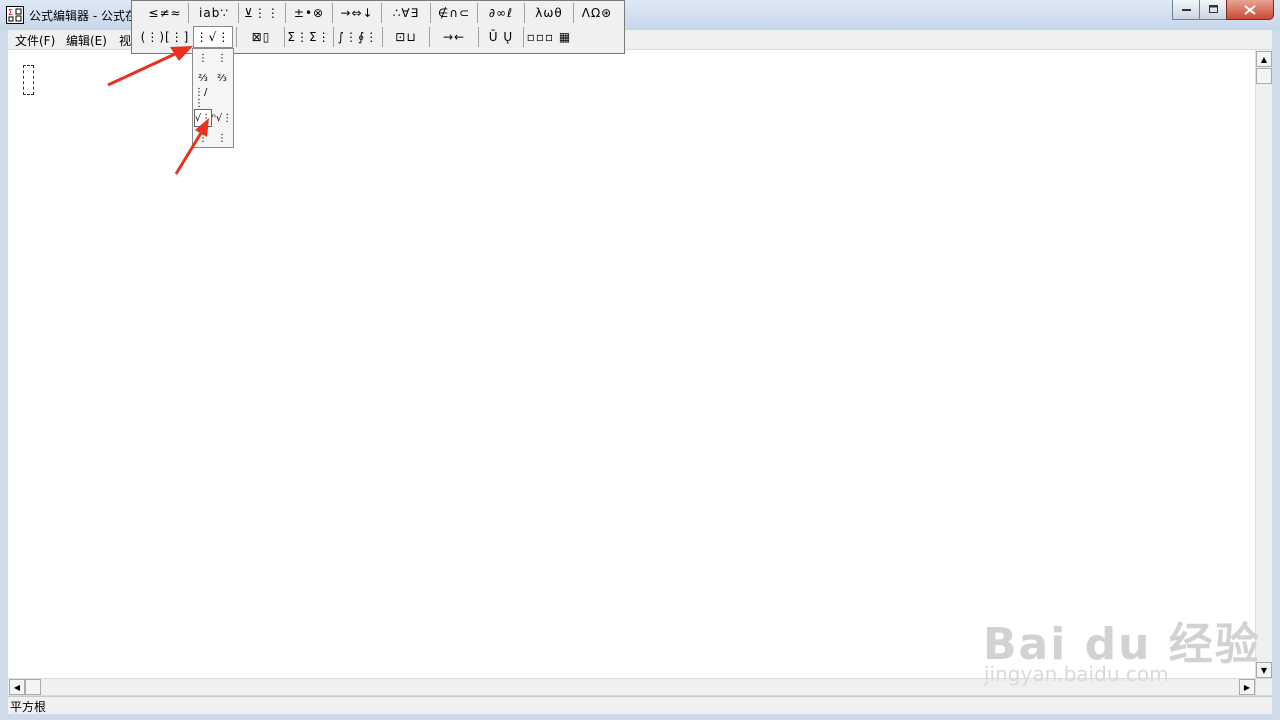  What do you see at coordinates (406, 37) in the screenshot?
I see `palette-bars: ⊡⊔` at bounding box center [406, 37].